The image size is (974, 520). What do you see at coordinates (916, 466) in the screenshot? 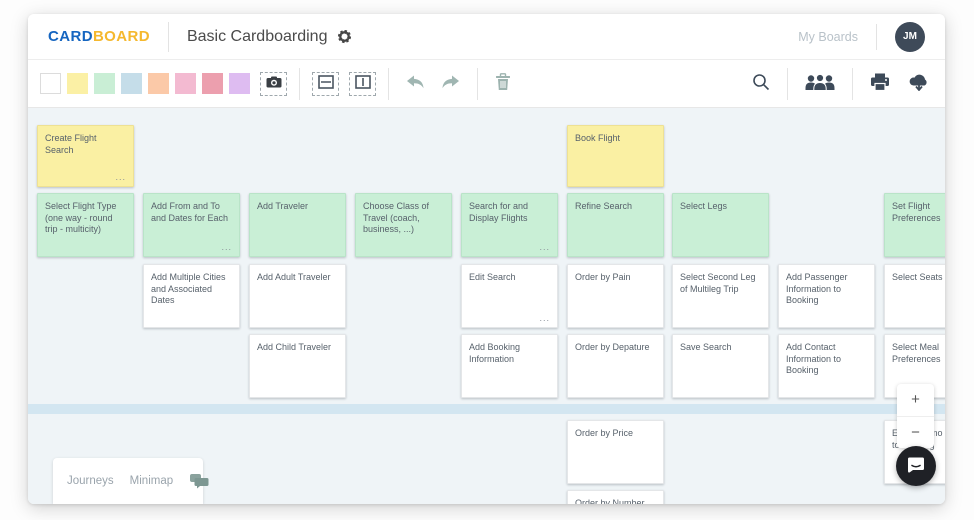
I see `support-chat-button` at bounding box center [916, 466].